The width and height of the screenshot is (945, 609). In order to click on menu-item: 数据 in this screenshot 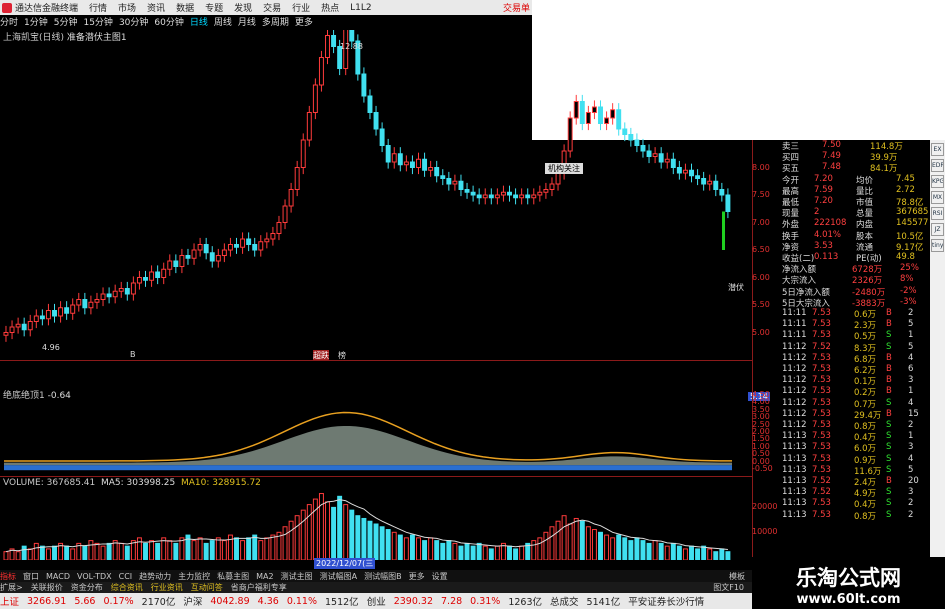, I will do `click(185, 7)`.